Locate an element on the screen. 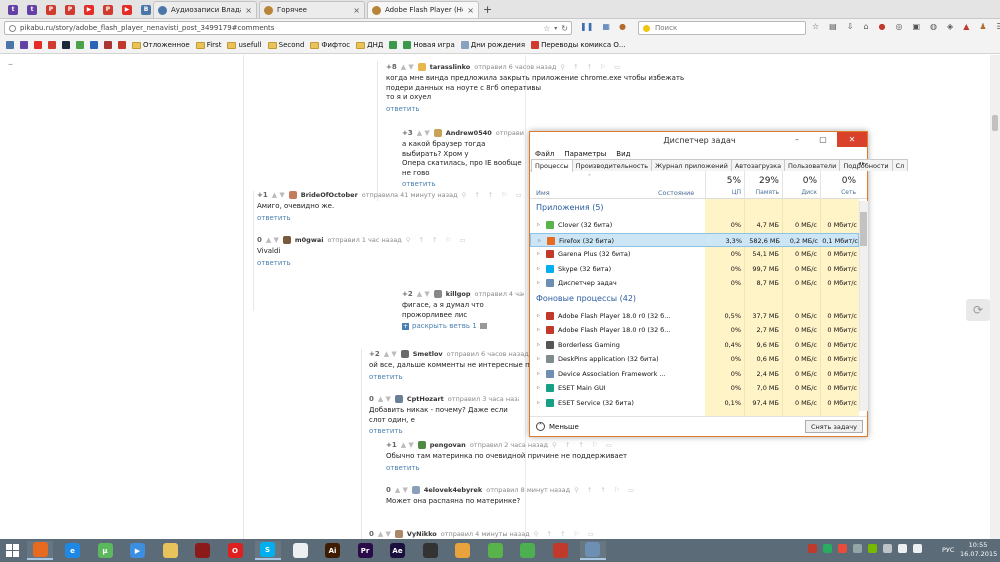 This screenshot has width=1000, height=562. taskbar-app: ▶ is located at coordinates (138, 550).